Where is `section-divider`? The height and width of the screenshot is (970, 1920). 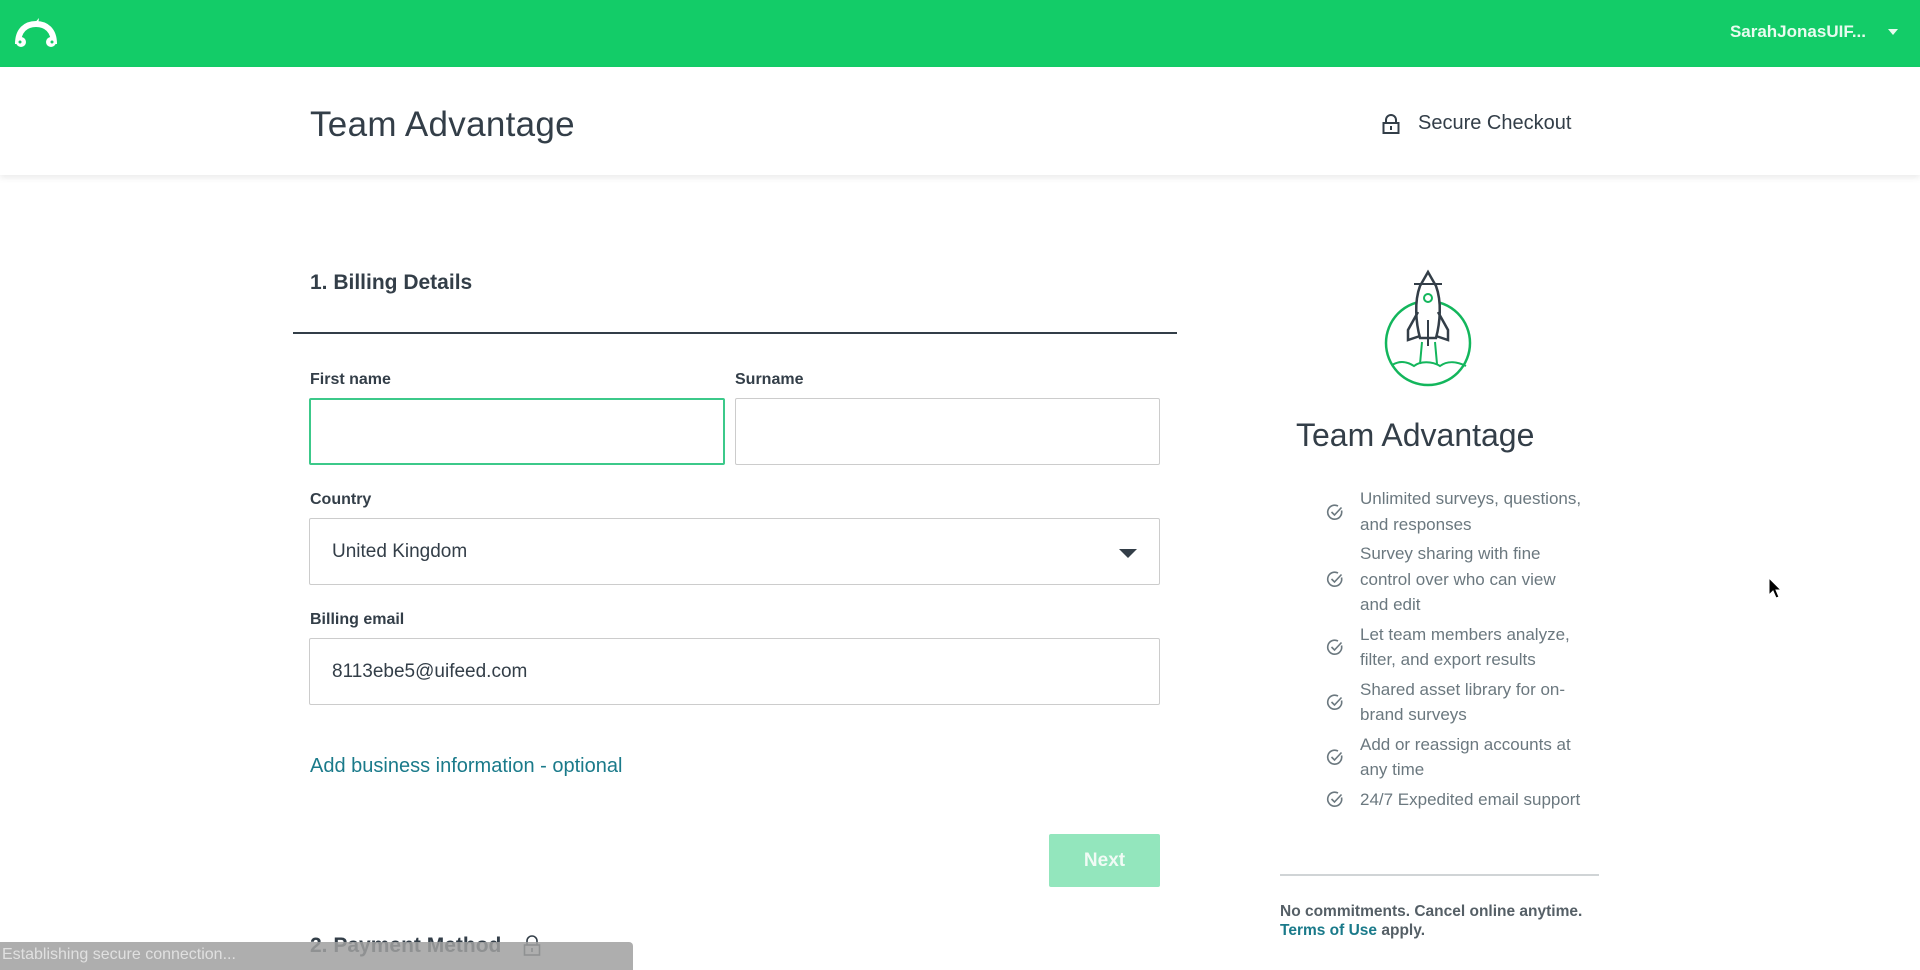
section-divider is located at coordinates (735, 333).